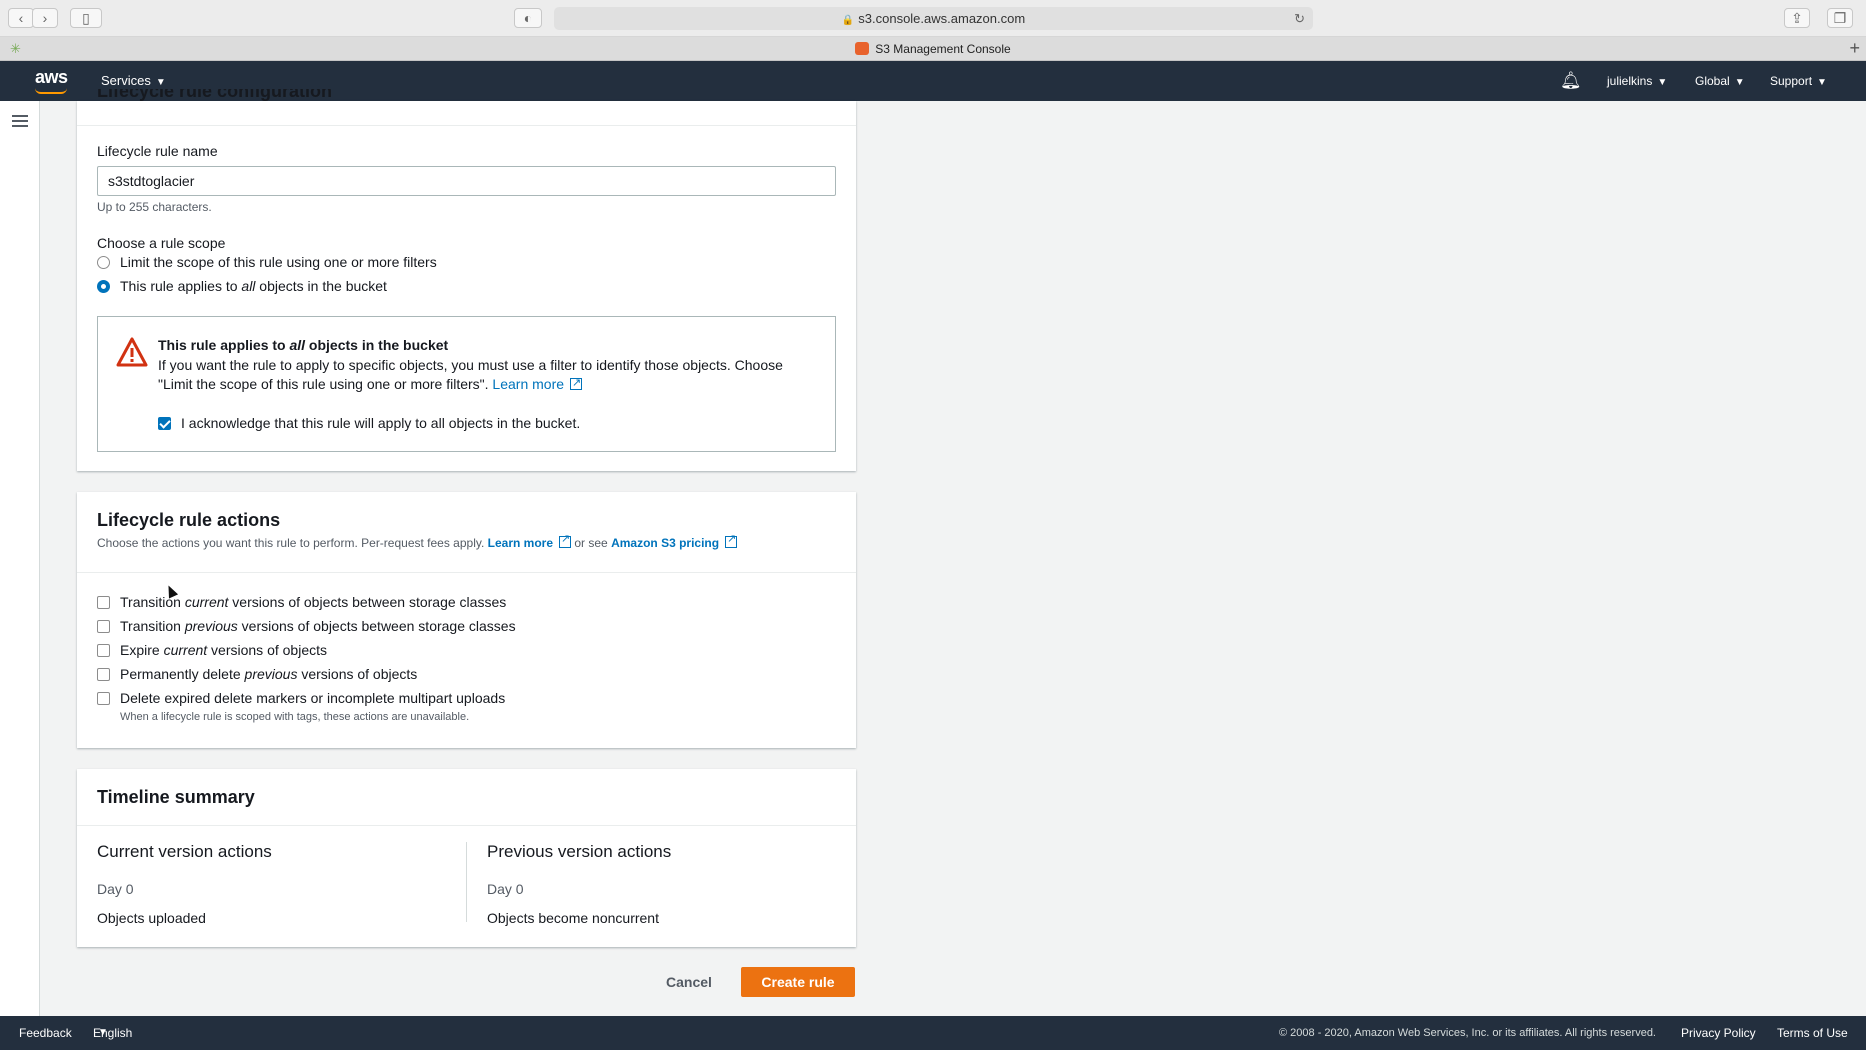  I want to click on current-day: Day 0, so click(115, 889).